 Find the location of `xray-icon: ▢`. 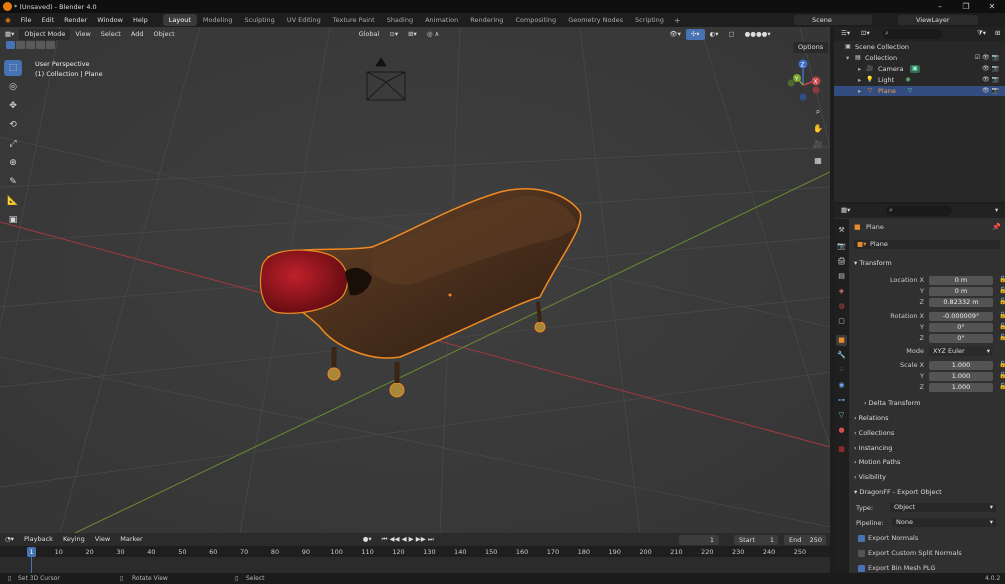

xray-icon: ▢ is located at coordinates (731, 34).